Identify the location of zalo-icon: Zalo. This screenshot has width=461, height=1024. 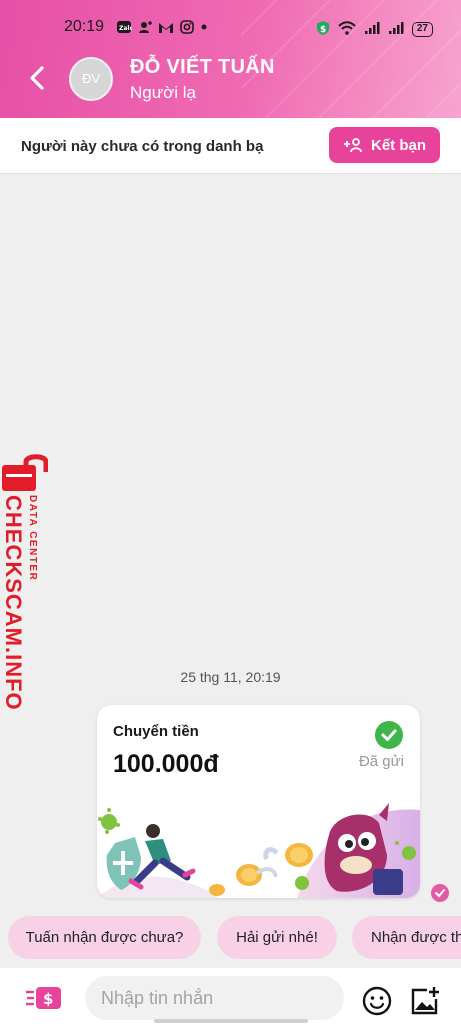
(125, 28).